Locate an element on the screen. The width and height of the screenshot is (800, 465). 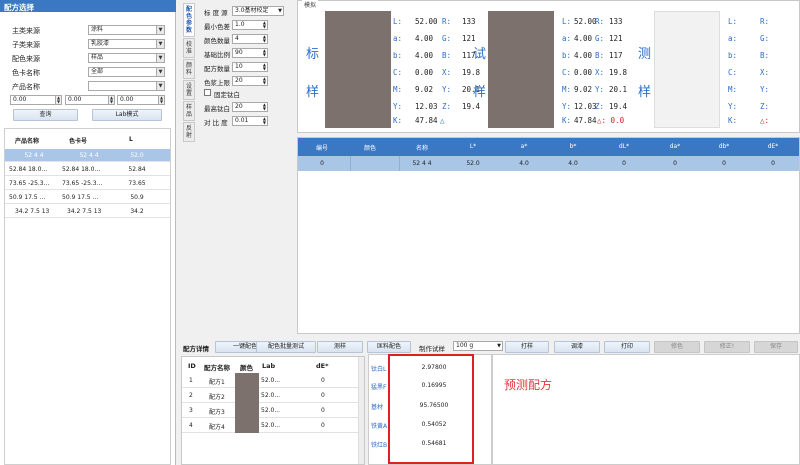
cell-de: 0 is located at coordinates (323, 380).